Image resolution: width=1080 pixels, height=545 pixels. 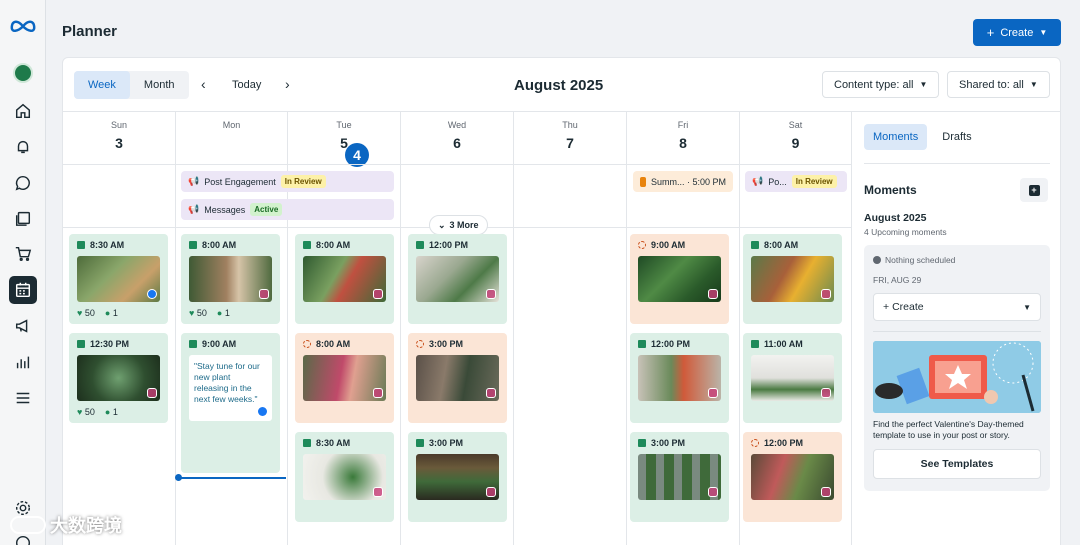 I want to click on campaign-pill-messages: 📢 Messages Active, so click(x=287, y=209).